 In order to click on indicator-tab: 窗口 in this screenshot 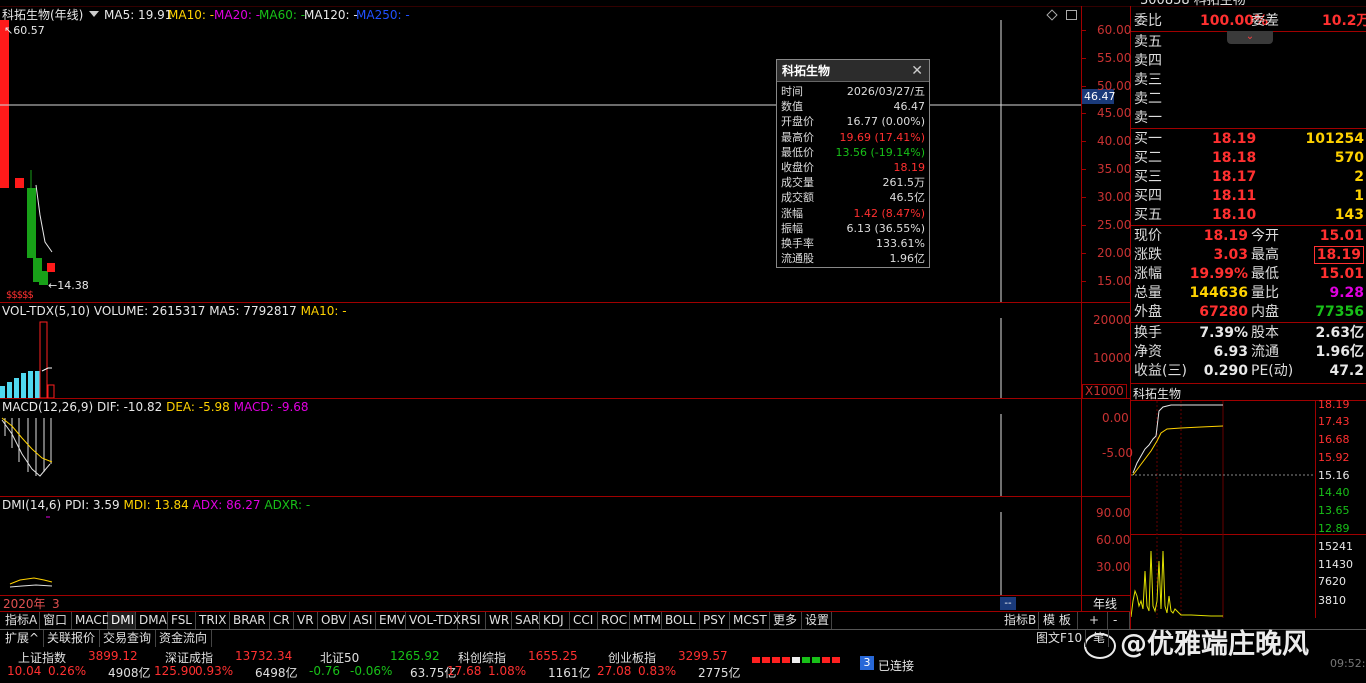, I will do `click(56, 620)`.